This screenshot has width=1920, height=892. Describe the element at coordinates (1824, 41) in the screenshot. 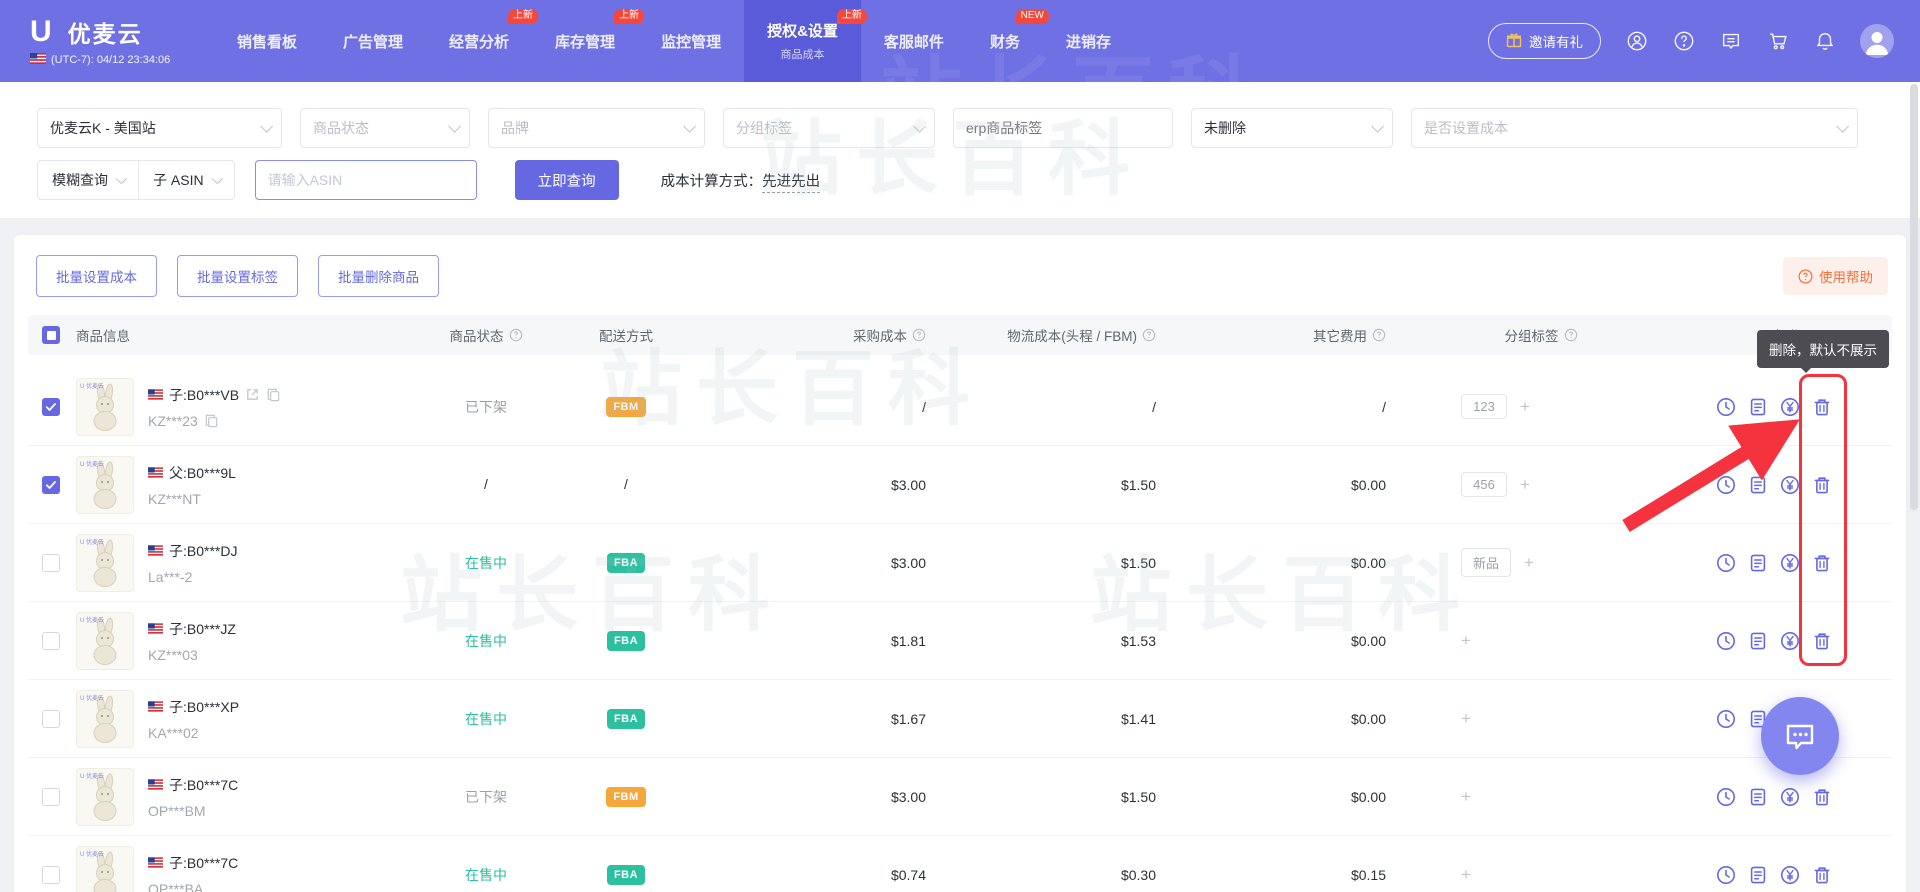

I see `bell-icon` at that location.